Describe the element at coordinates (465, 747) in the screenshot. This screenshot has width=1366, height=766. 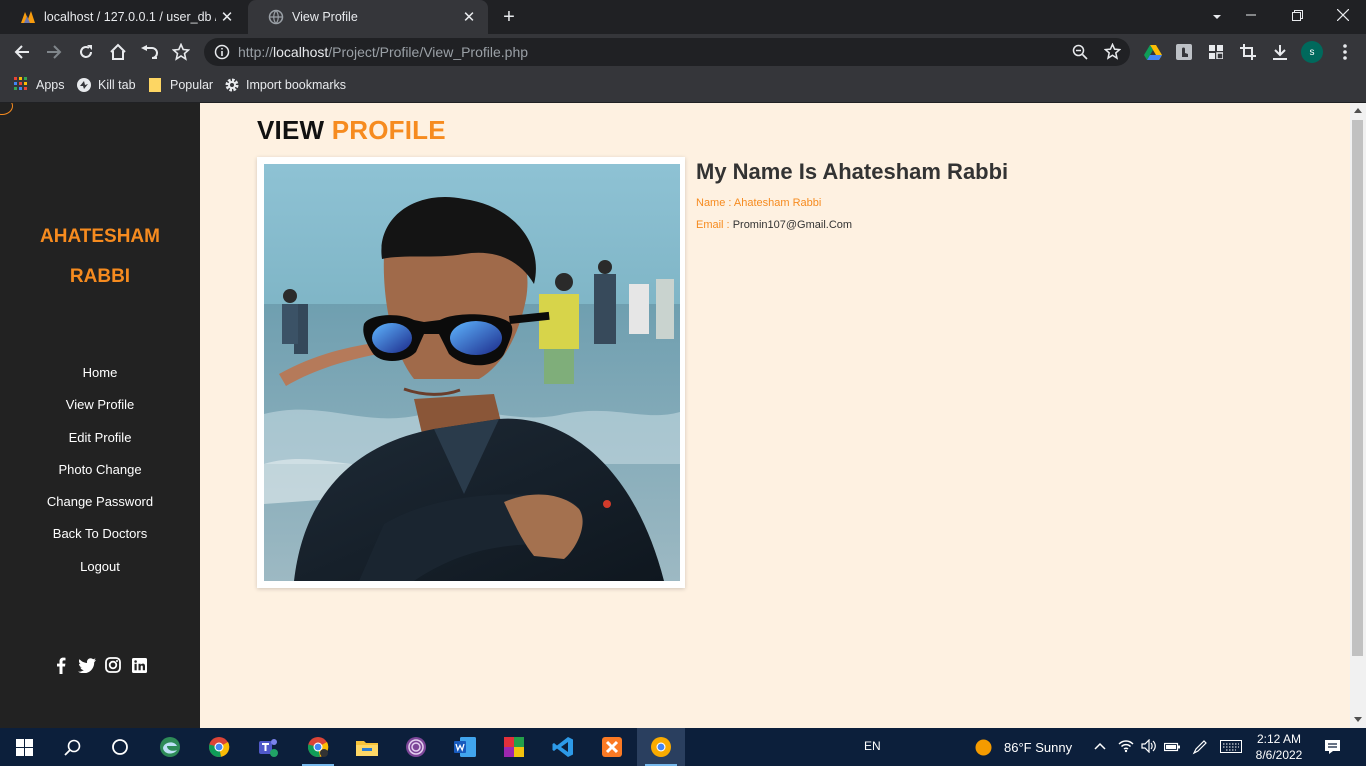
I see `word-icon` at that location.